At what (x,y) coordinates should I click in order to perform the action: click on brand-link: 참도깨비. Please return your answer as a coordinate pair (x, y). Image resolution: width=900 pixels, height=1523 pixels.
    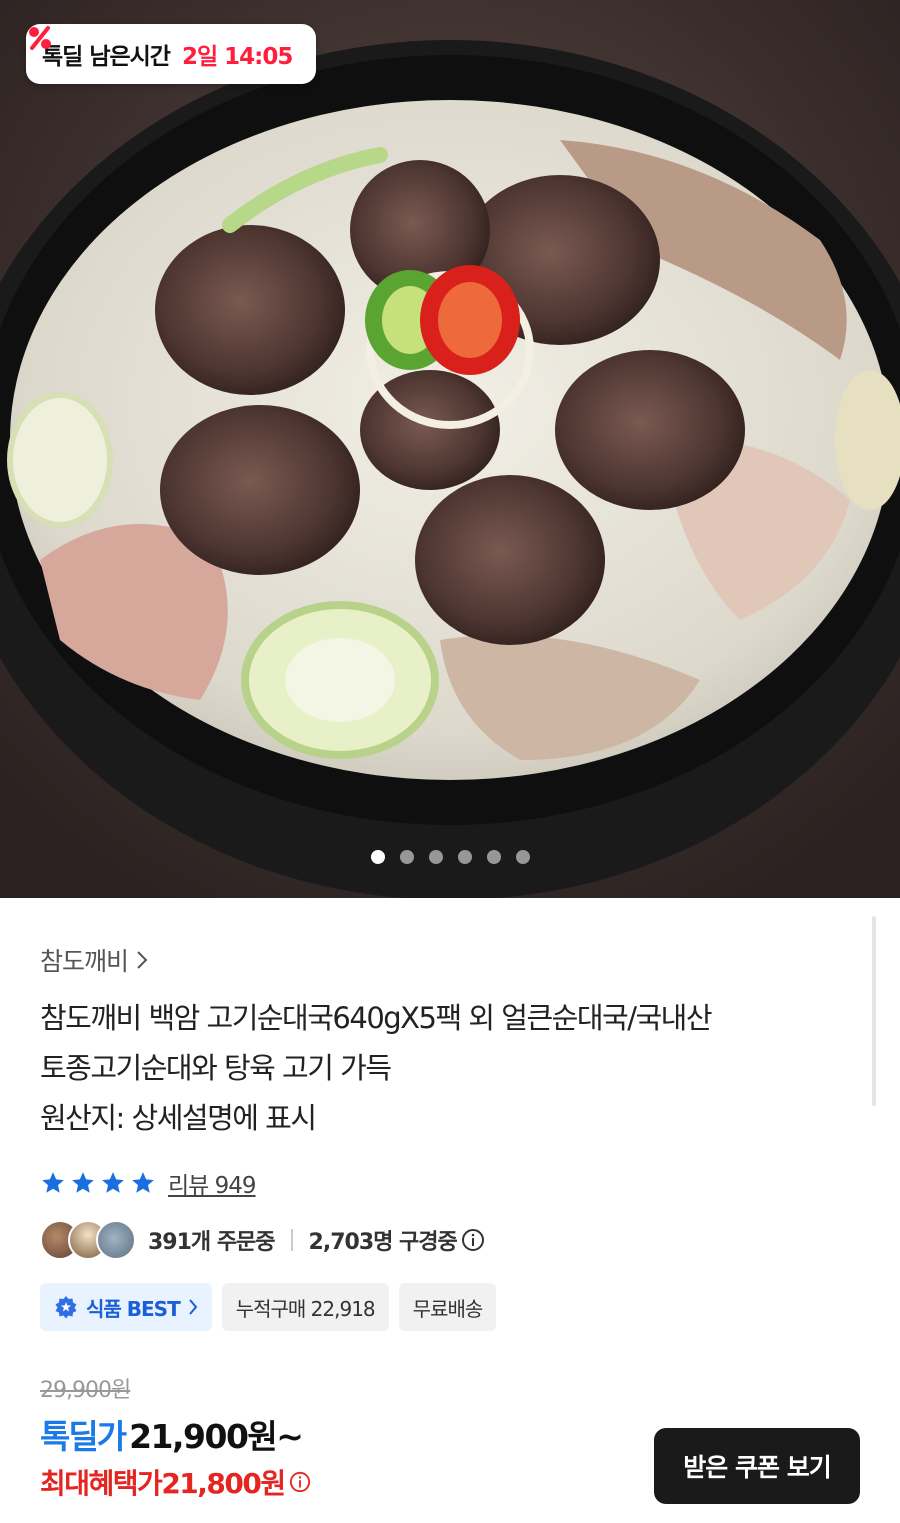
    Looking at the image, I should click on (94, 960).